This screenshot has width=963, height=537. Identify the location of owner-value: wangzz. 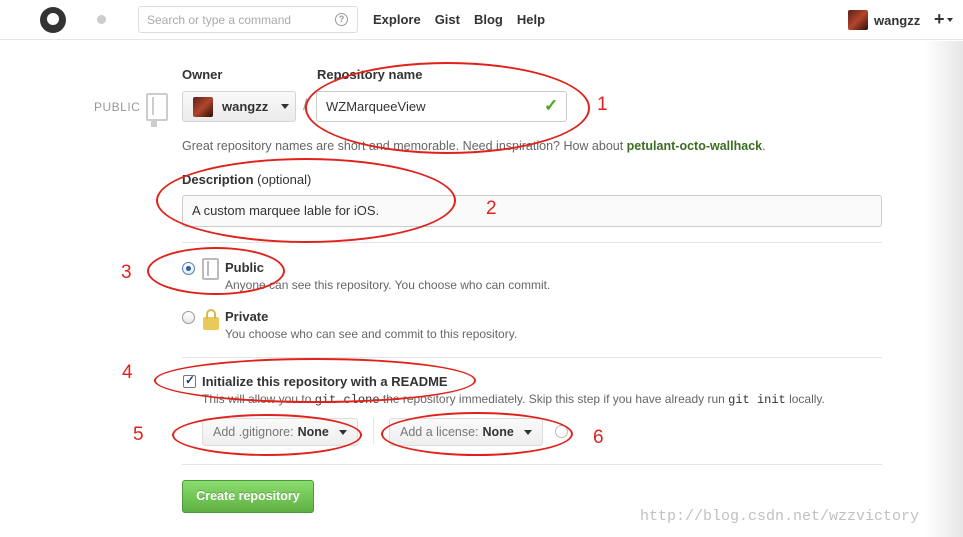
(245, 106).